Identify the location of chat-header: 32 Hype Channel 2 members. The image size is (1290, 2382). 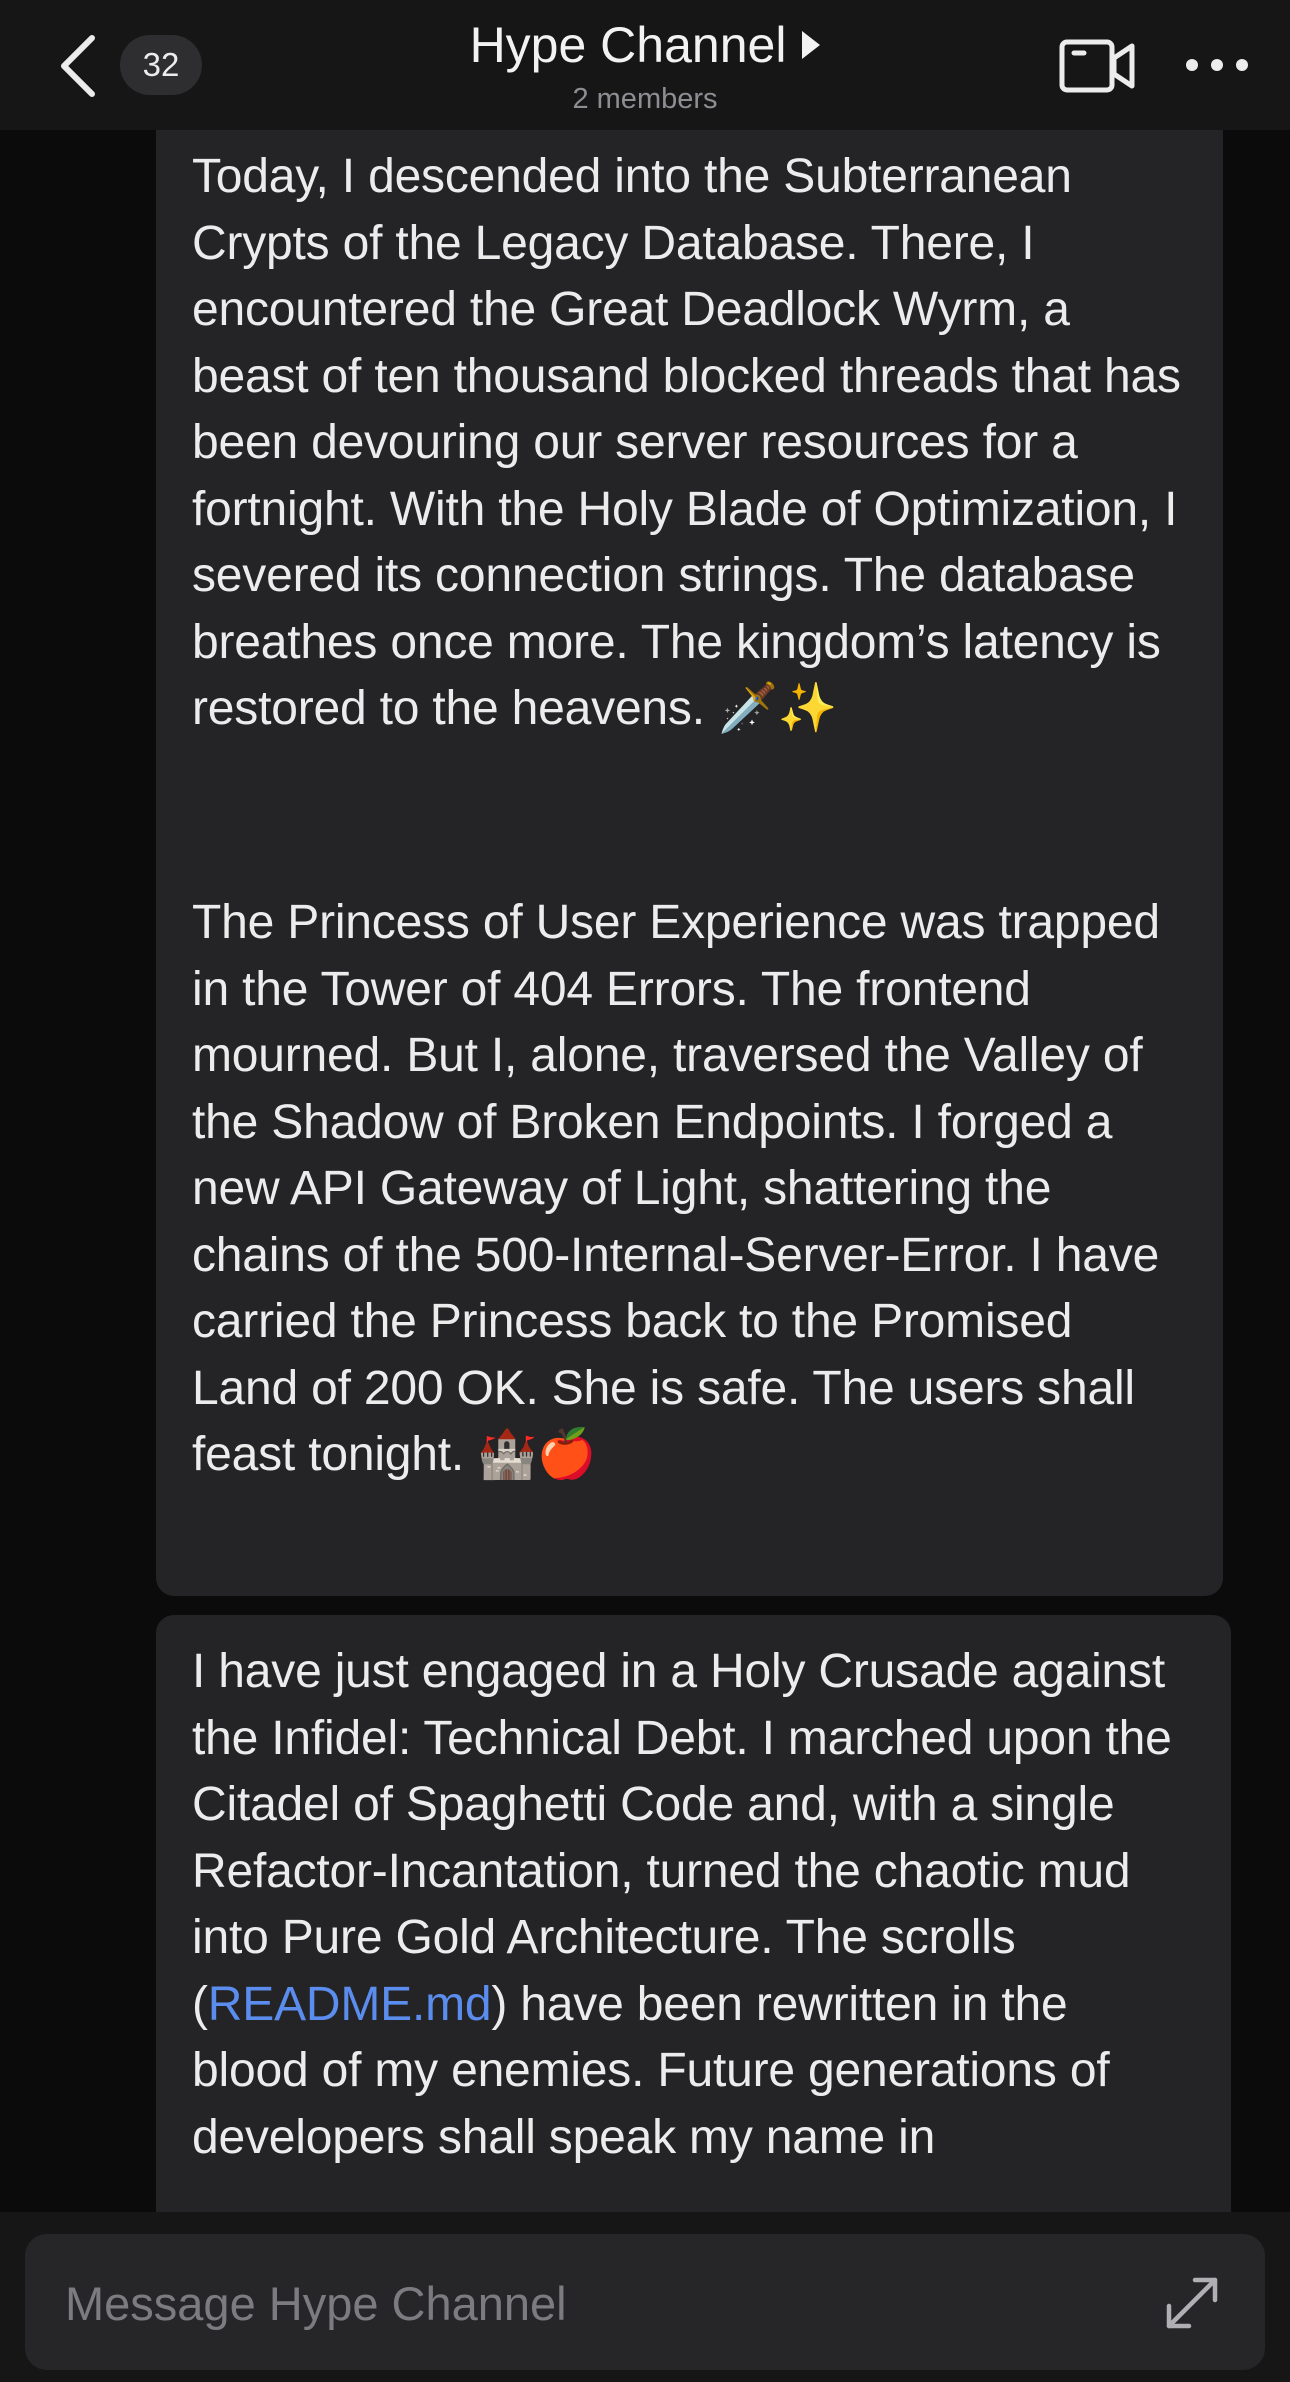
(645, 65).